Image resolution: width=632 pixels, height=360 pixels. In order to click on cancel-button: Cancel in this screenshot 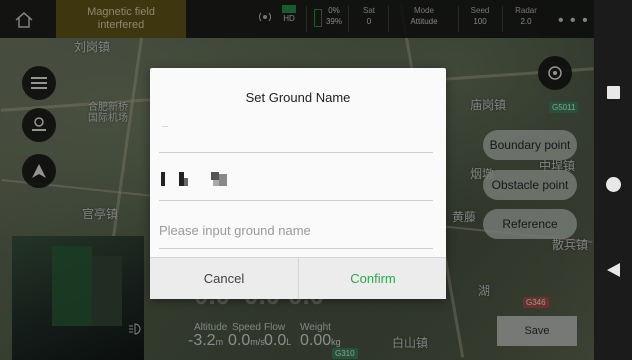, I will do `click(224, 278)`.